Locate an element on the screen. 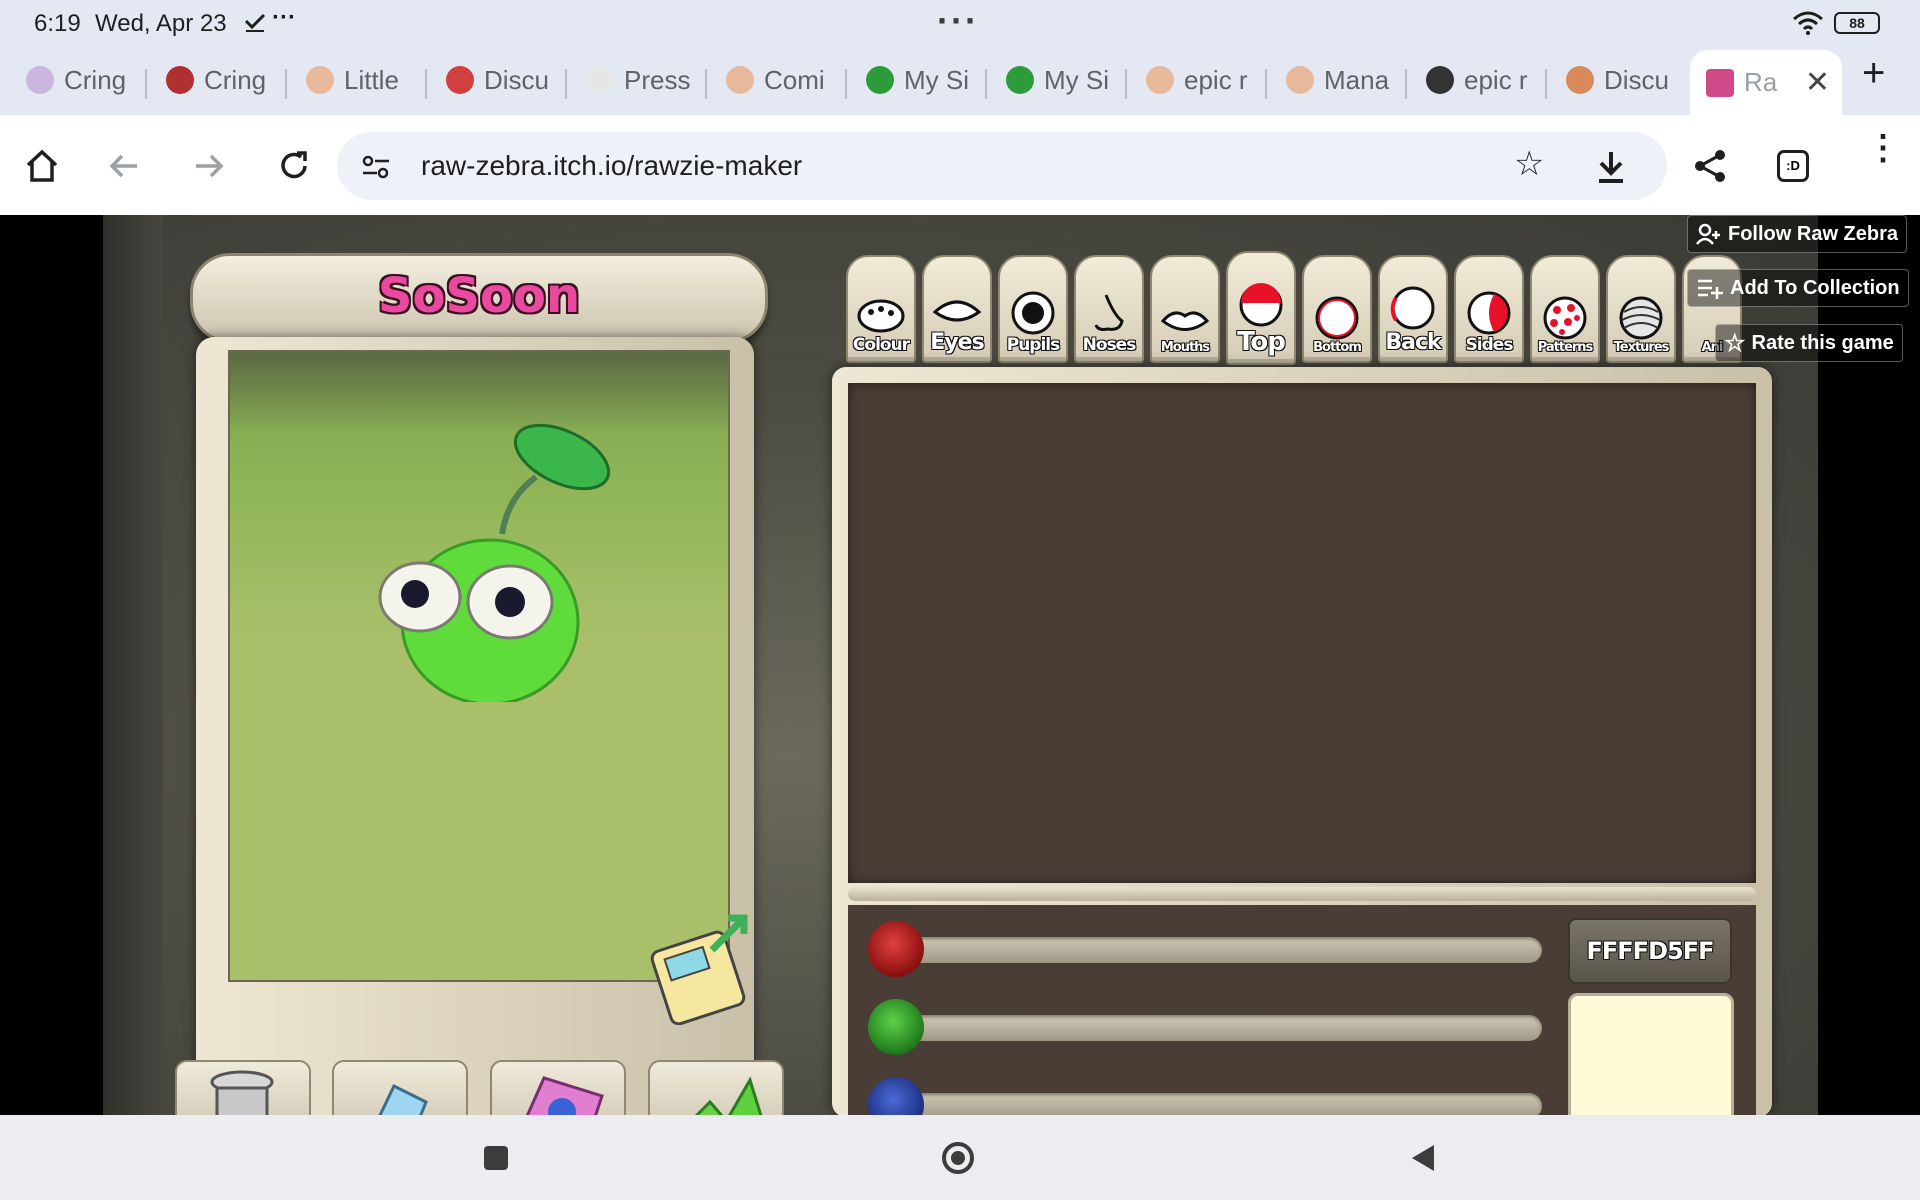 Image resolution: width=1920 pixels, height=1200 pixels. browser-tab: Little is located at coordinates (358, 80).